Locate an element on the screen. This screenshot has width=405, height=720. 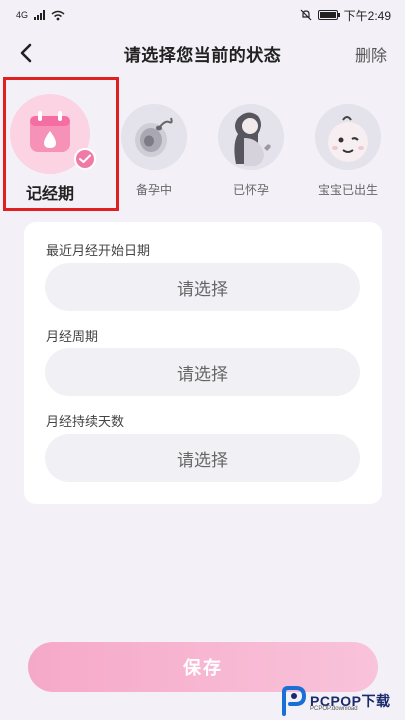
status-option-label: 备孕中 is located at coordinates (153, 190).